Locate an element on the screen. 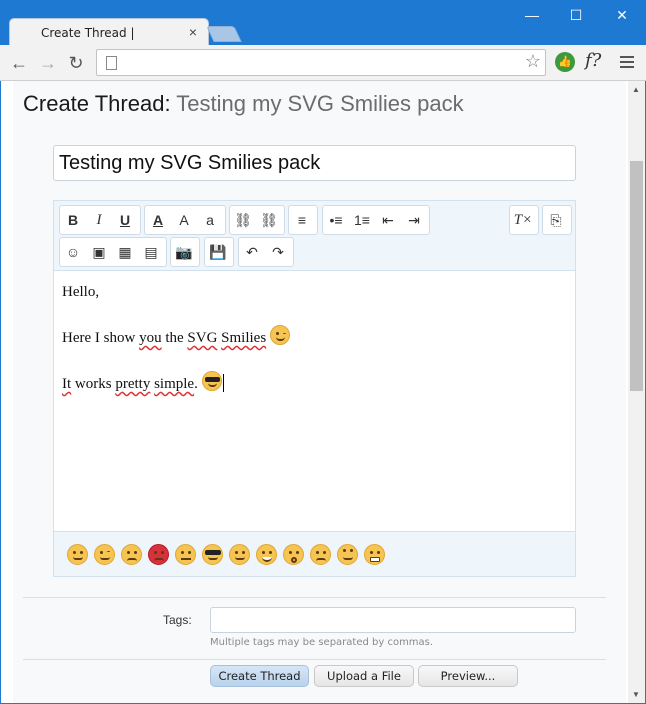  remove-format-icon: T× is located at coordinates (523, 220).